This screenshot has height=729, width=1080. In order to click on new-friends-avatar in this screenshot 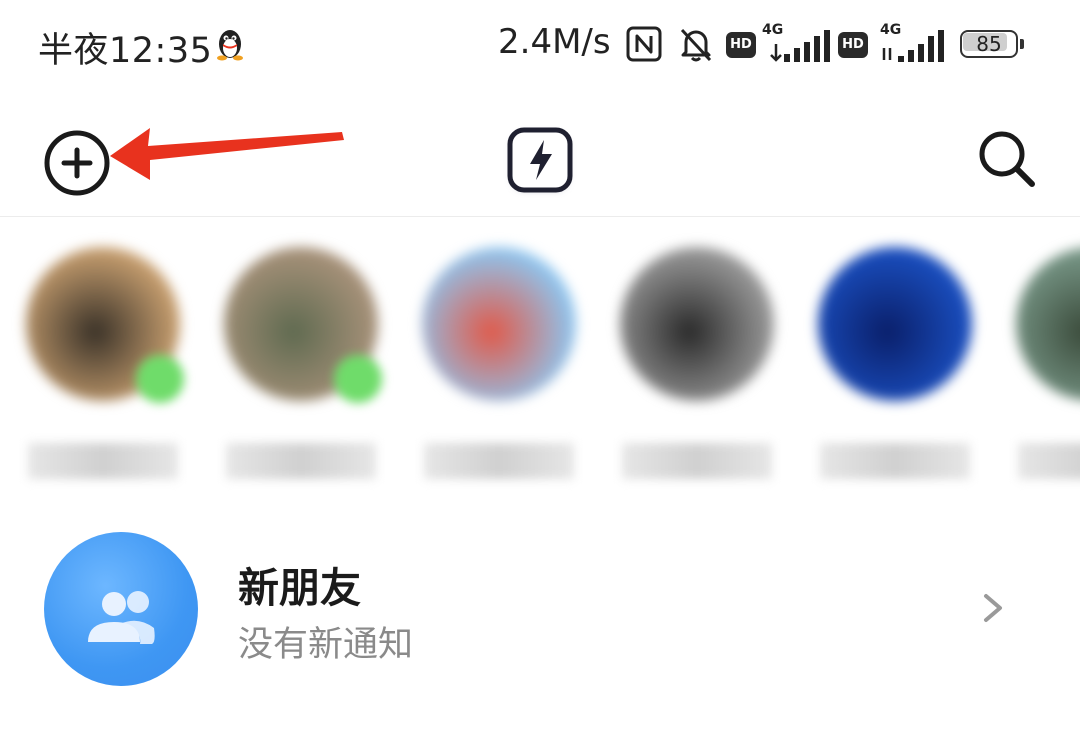, I will do `click(121, 609)`.